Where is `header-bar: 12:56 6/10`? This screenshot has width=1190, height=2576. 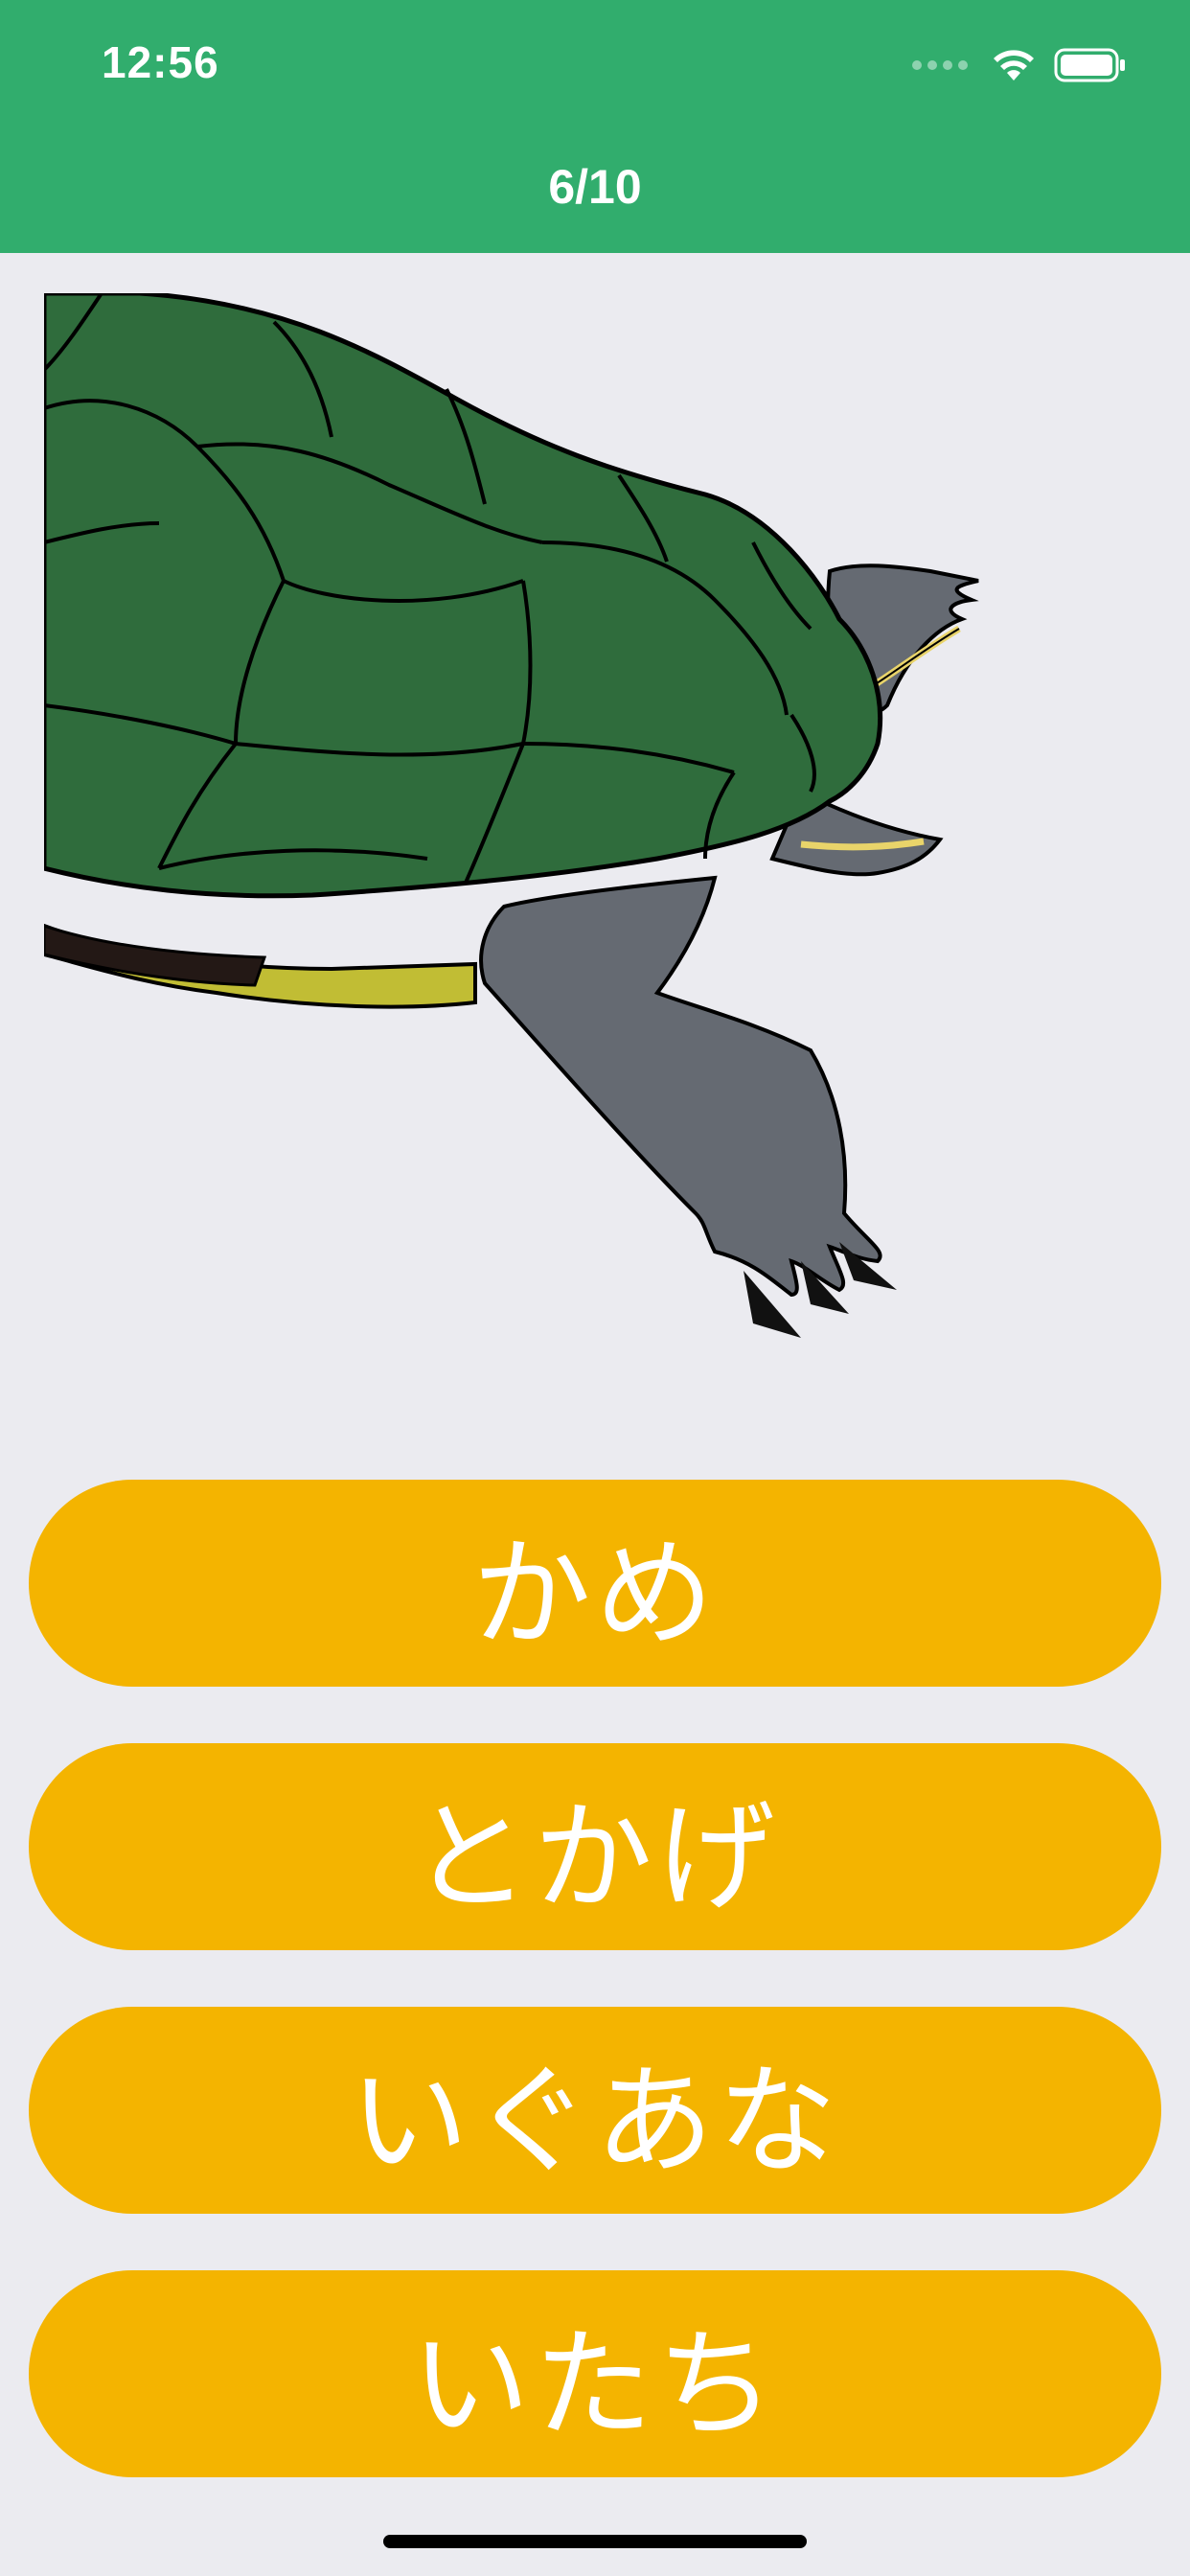 header-bar: 12:56 6/10 is located at coordinates (595, 126).